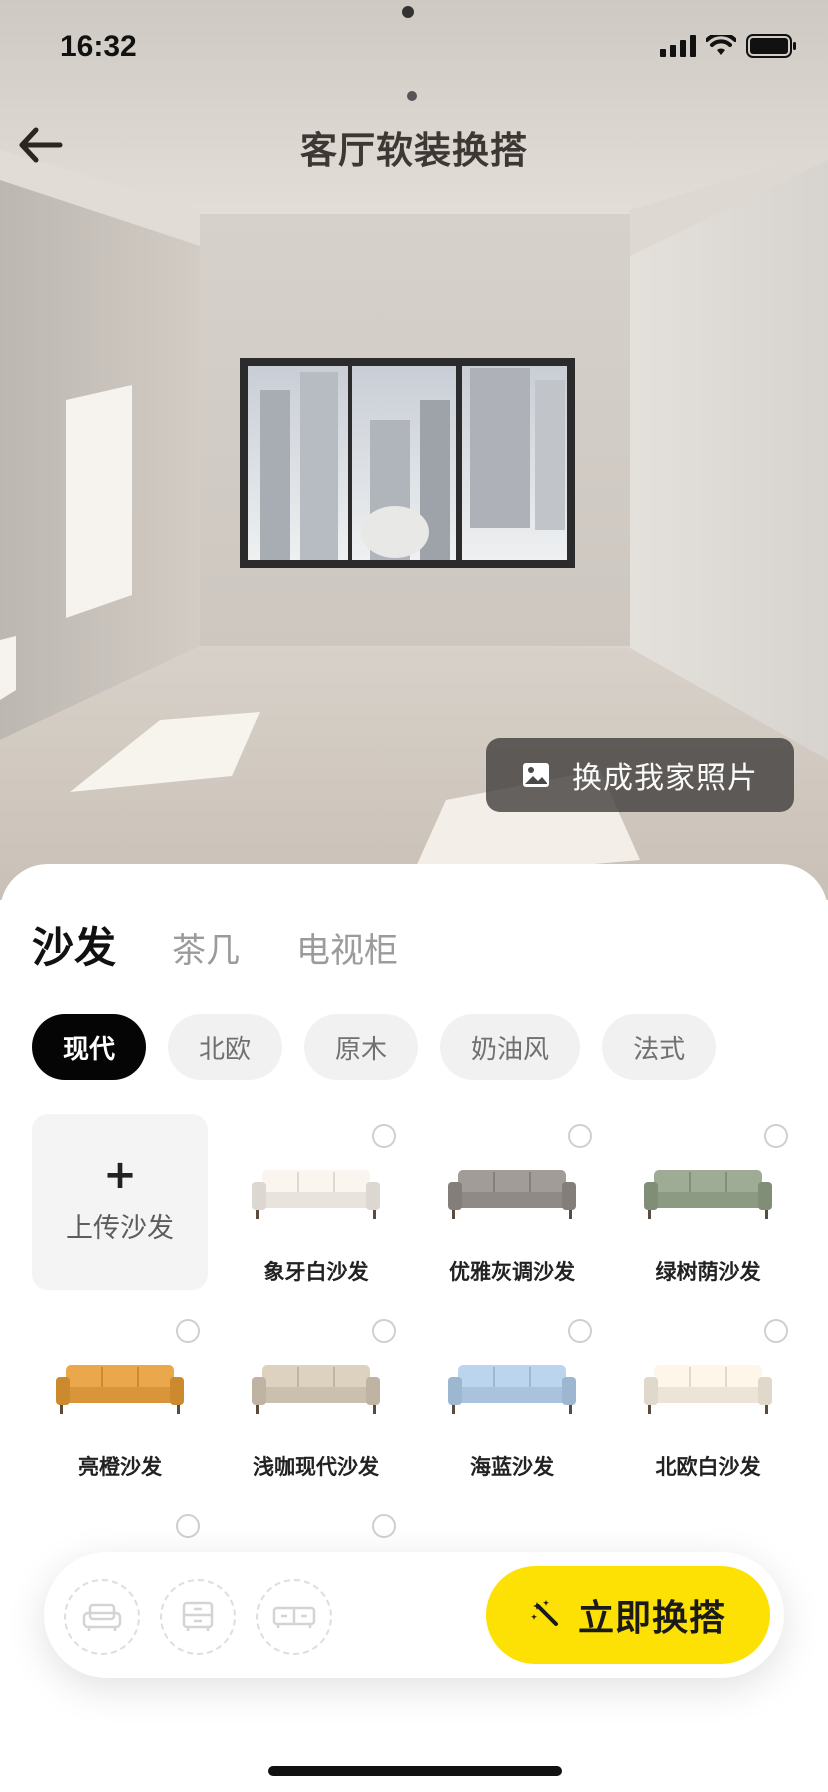 The height and width of the screenshot is (1792, 828). Describe the element at coordinates (414, 1615) in the screenshot. I see `action-bar: 立即换搭` at that location.